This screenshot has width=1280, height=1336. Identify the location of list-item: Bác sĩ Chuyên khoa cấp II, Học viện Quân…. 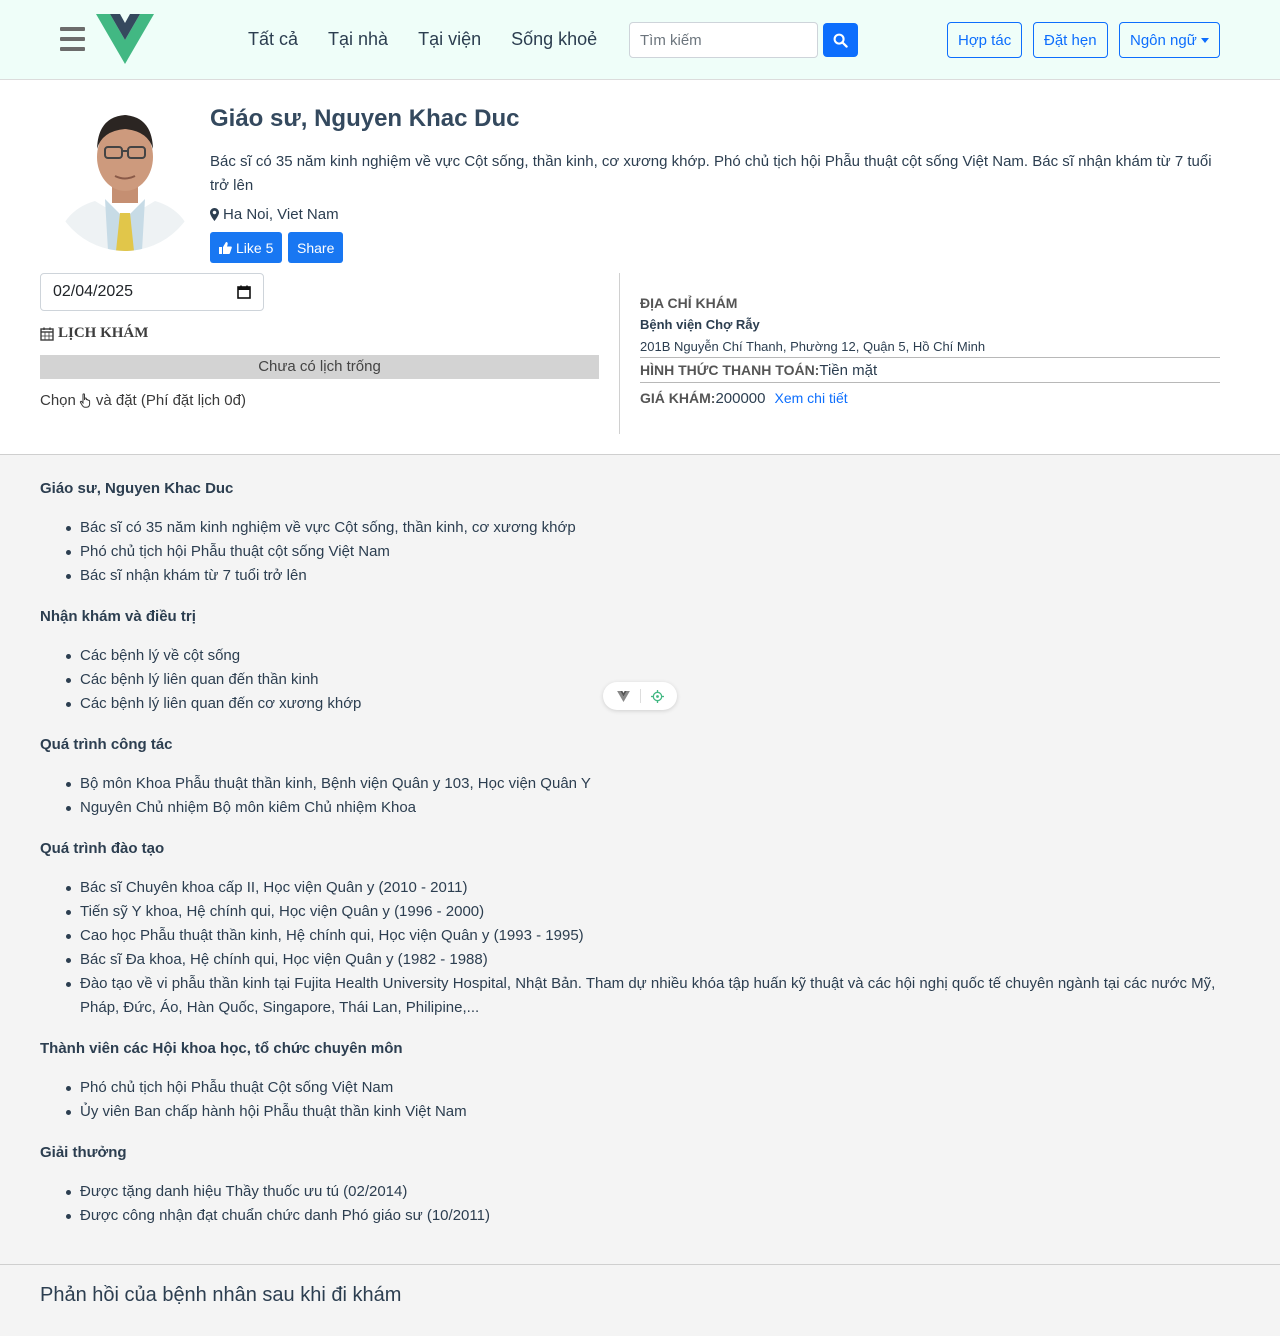
(655, 888).